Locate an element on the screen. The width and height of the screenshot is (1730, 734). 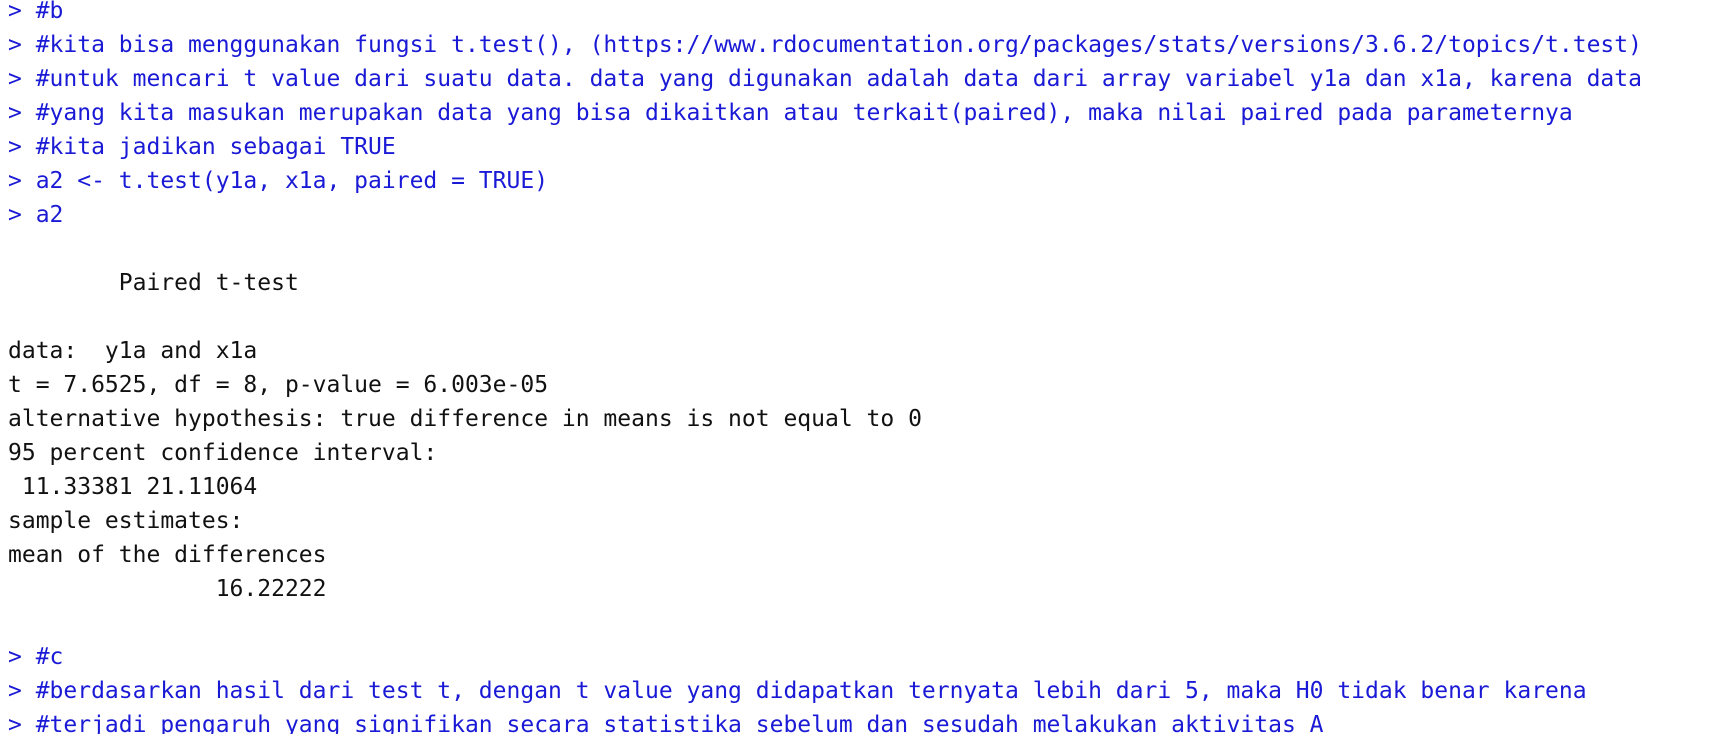
console-input-line: > a2 is located at coordinates (36, 215).